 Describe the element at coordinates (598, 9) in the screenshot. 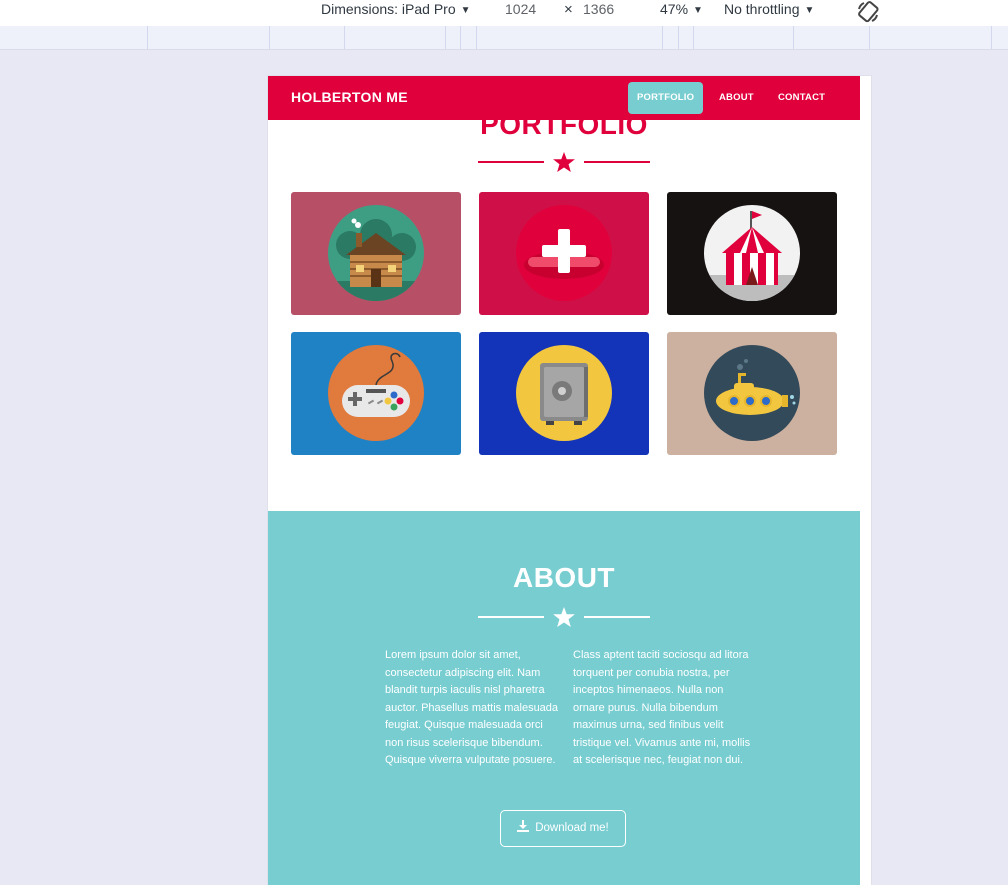

I see `height-input: 1366` at that location.